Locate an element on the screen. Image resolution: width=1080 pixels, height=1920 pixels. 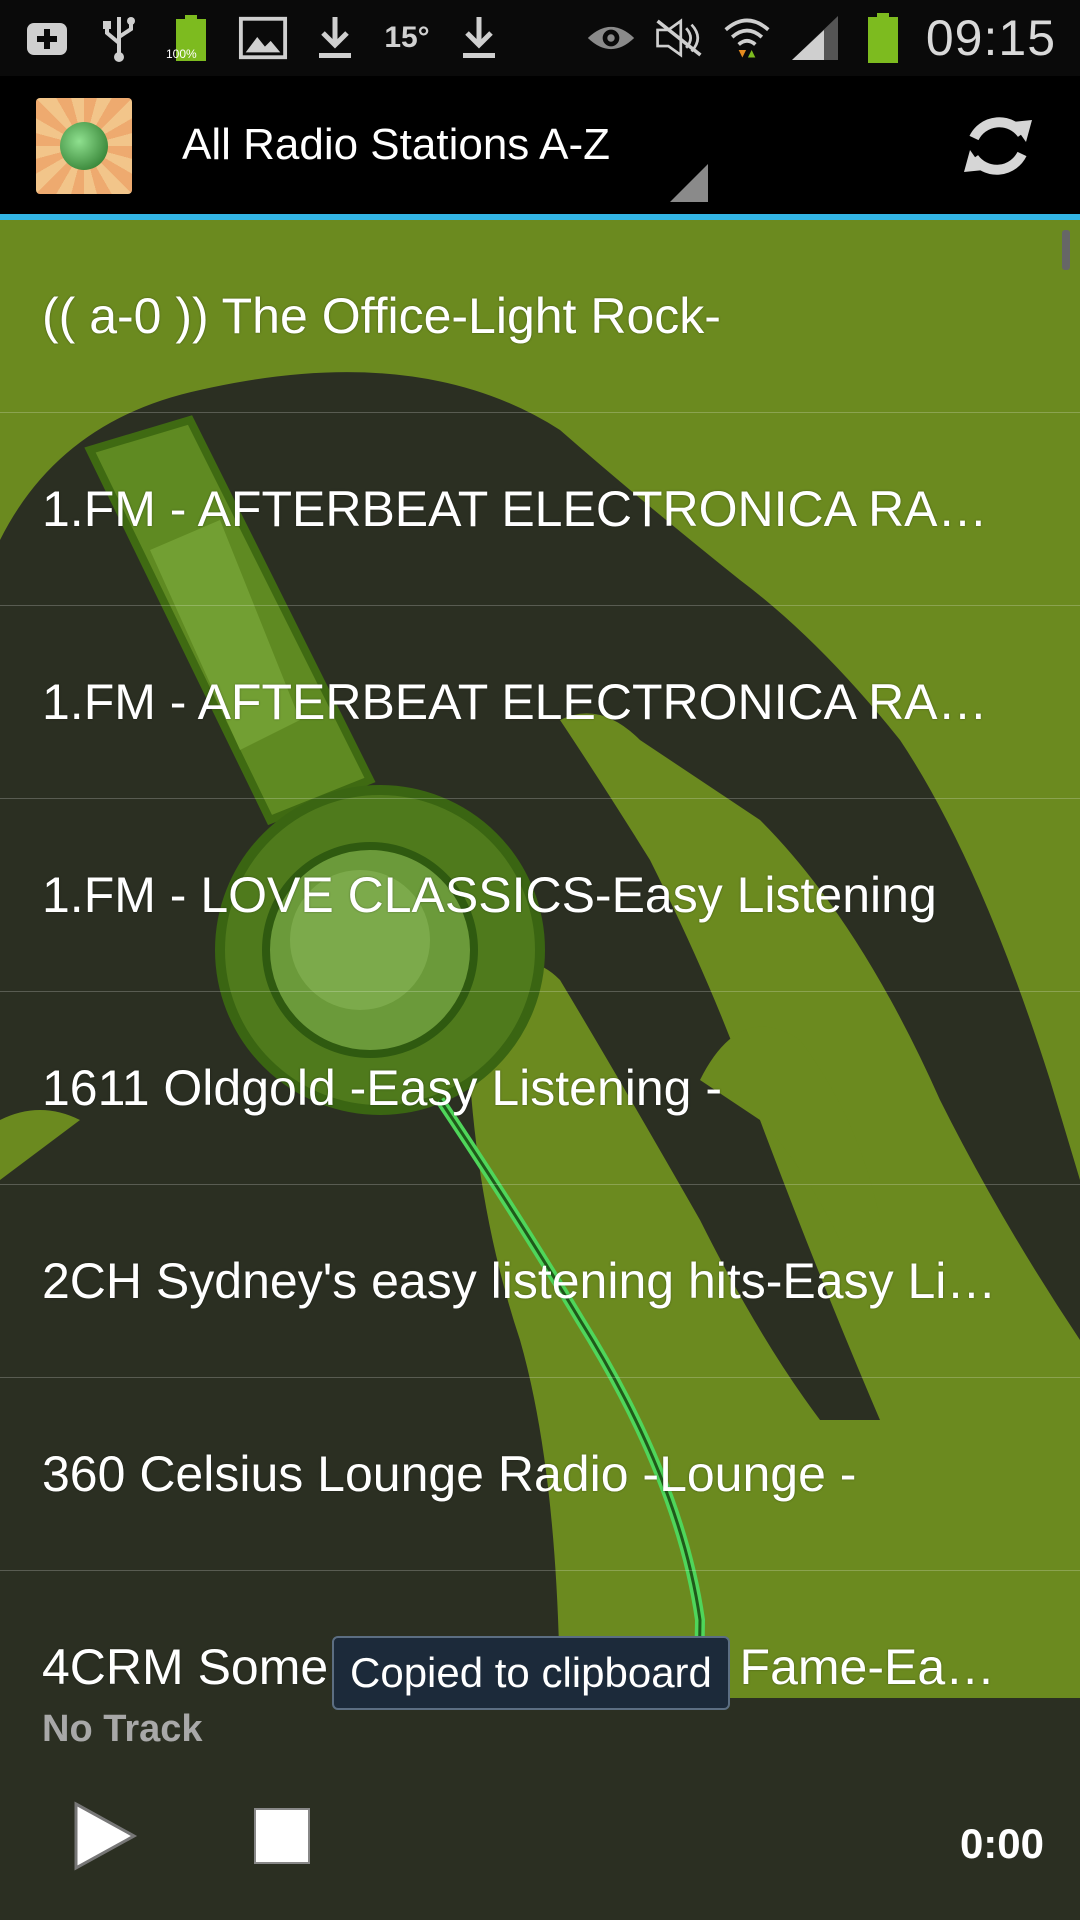
action-bar: All Radio Stations A-Z is located at coordinates (540, 145).